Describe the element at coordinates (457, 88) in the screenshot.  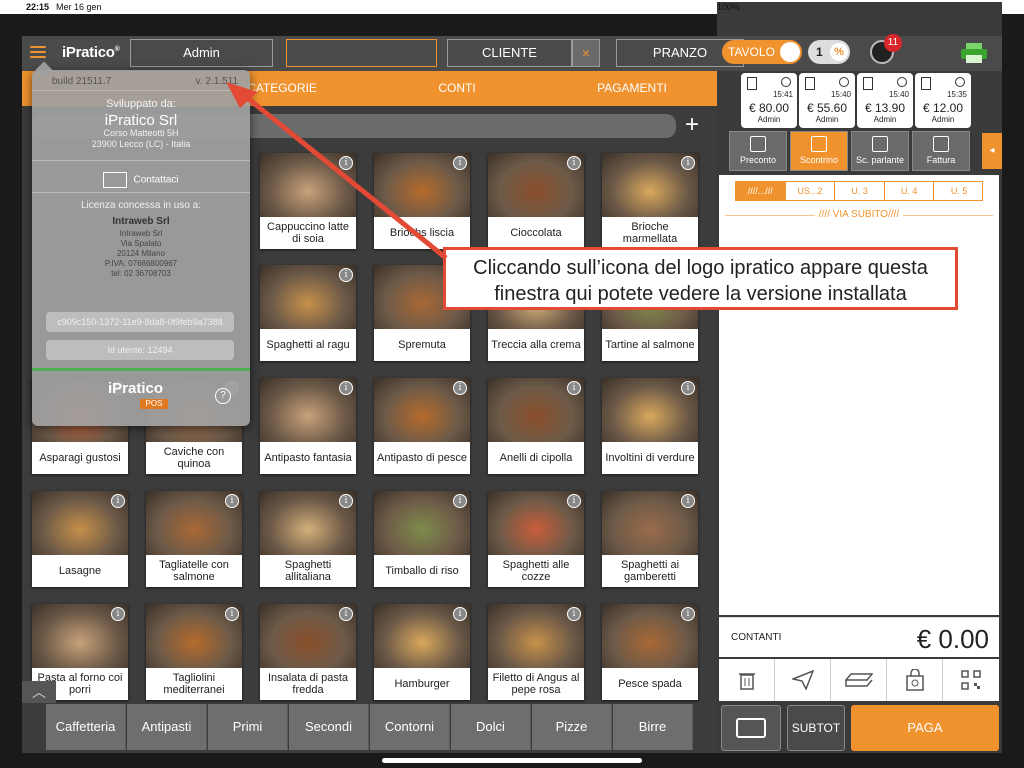
I see `tab-conti: CONTI` at that location.